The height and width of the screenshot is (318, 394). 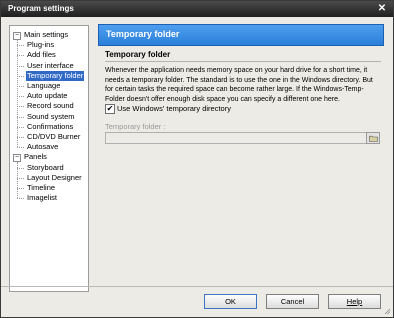 I want to click on tree-item: Timeline, so click(x=41, y=188).